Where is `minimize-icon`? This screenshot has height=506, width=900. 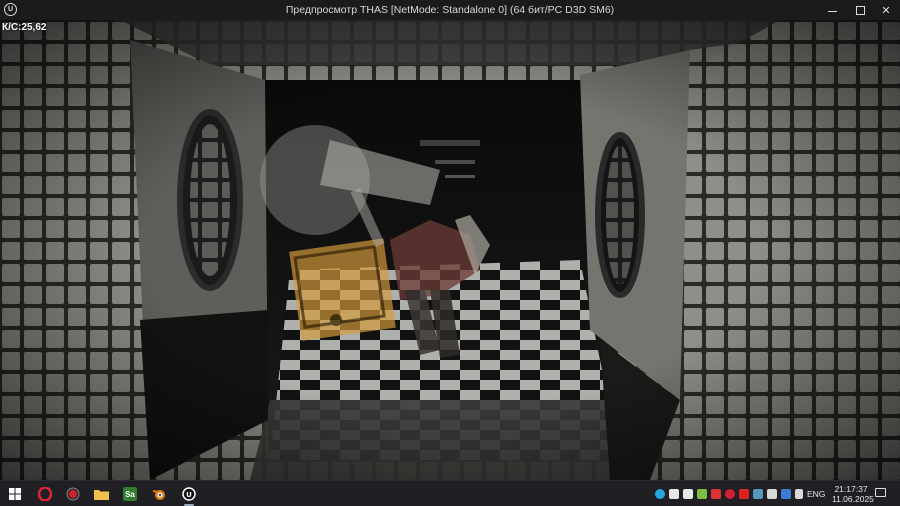 minimize-icon is located at coordinates (832, 11).